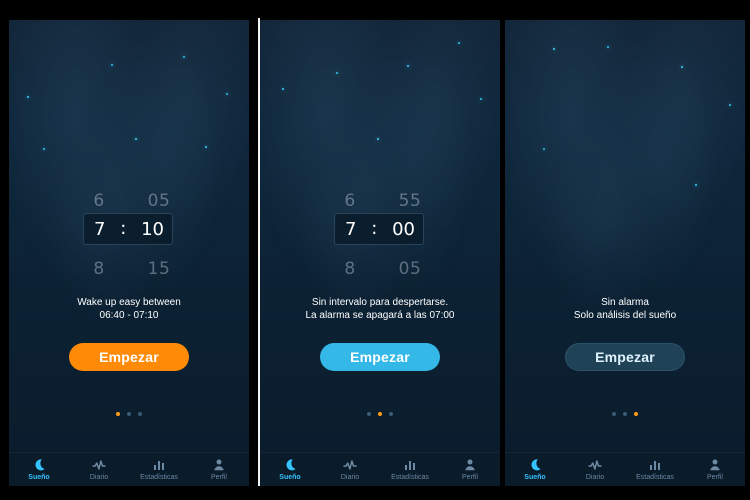 This screenshot has height=500, width=750. I want to click on time-row-above: 6 55, so click(380, 201).